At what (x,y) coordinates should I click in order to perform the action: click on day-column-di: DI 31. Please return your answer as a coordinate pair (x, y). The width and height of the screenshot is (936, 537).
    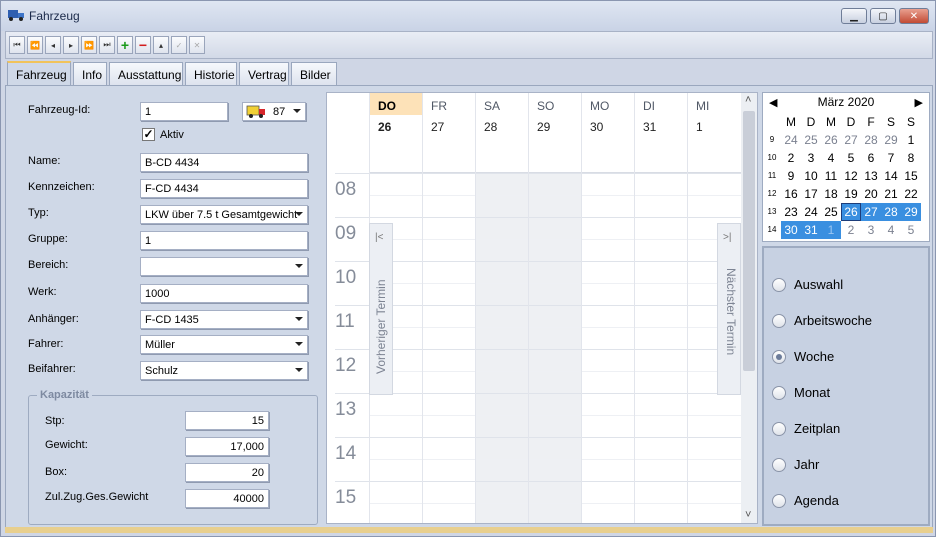
    Looking at the image, I should click on (661, 308).